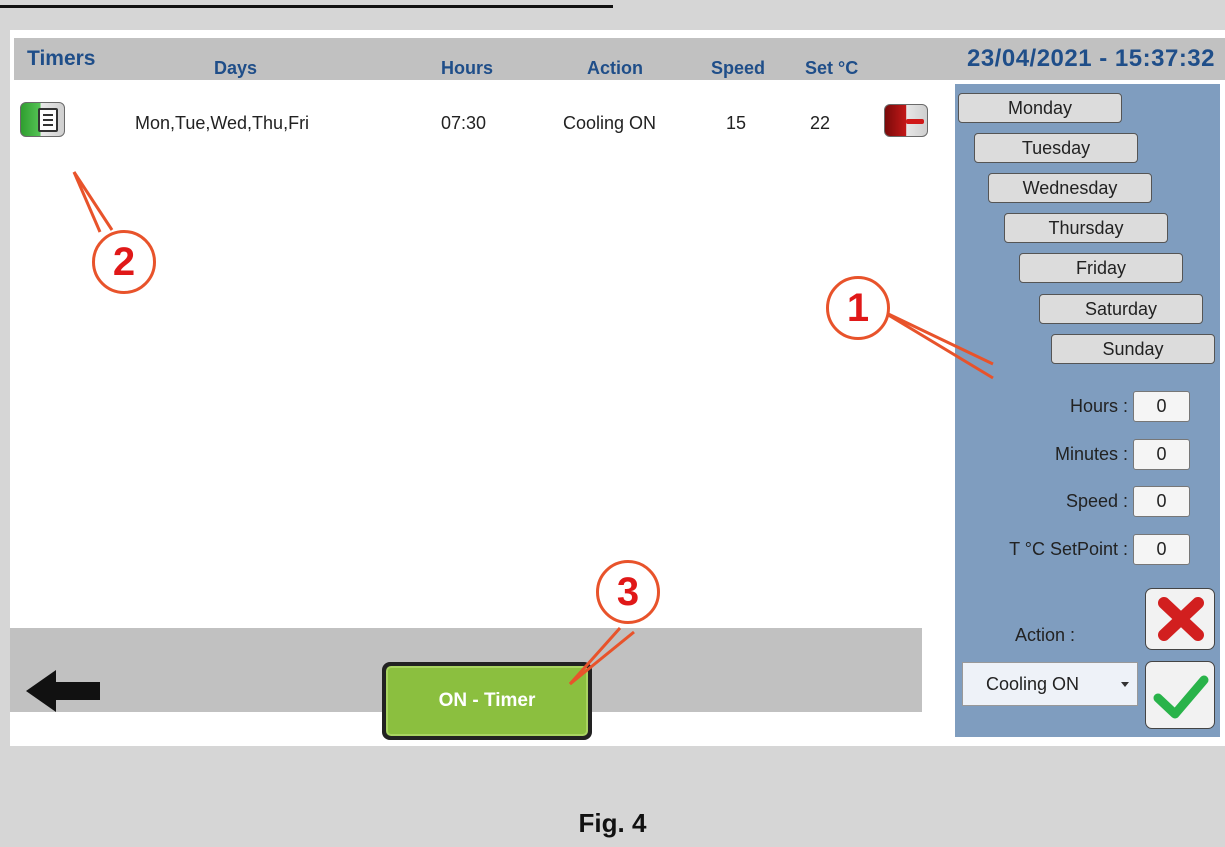 The image size is (1225, 847). Describe the element at coordinates (1086, 228) in the screenshot. I see `day-thursday: Thursday` at that location.